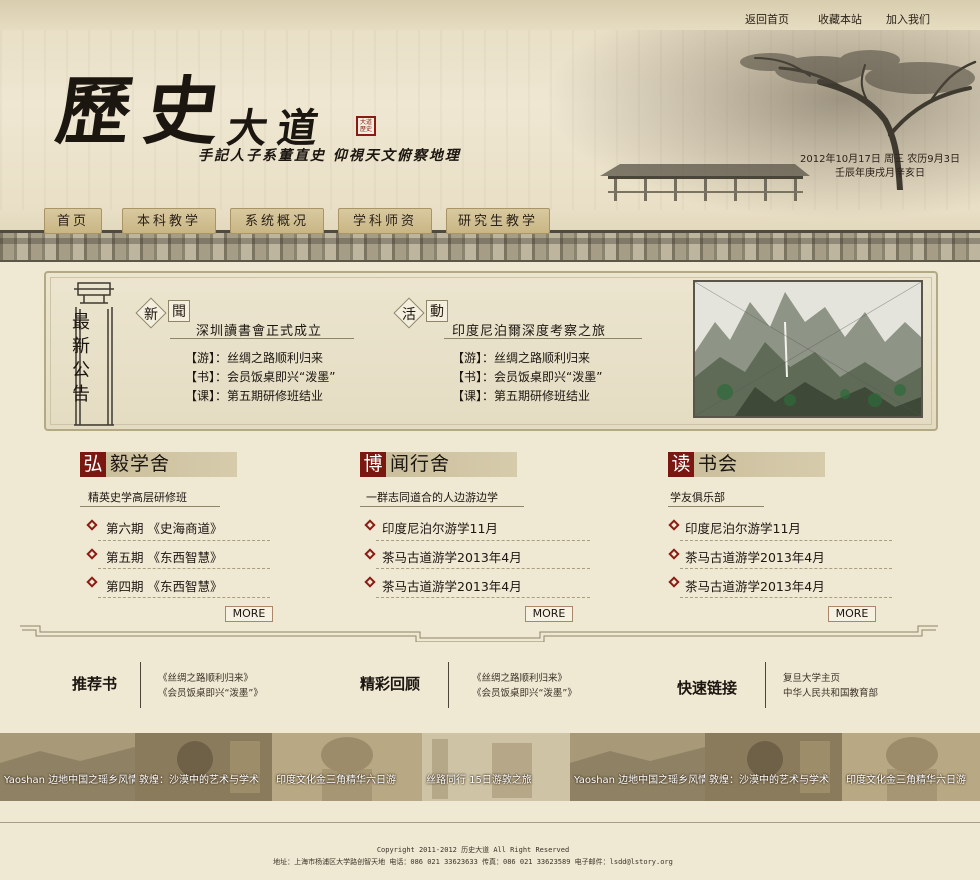 This screenshot has width=980, height=880. Describe the element at coordinates (93, 464) in the screenshot. I see `column-heading-first-char: 弘` at that location.